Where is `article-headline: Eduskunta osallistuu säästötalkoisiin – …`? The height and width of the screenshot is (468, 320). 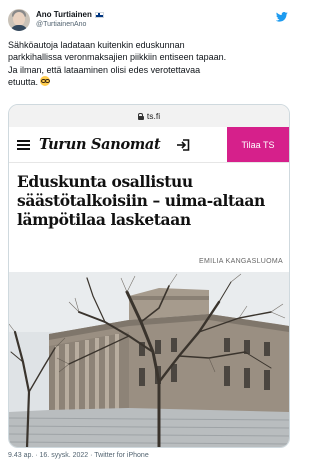 article-headline: Eduskunta osallistuu säästötalkoisiin – … is located at coordinates (149, 196).